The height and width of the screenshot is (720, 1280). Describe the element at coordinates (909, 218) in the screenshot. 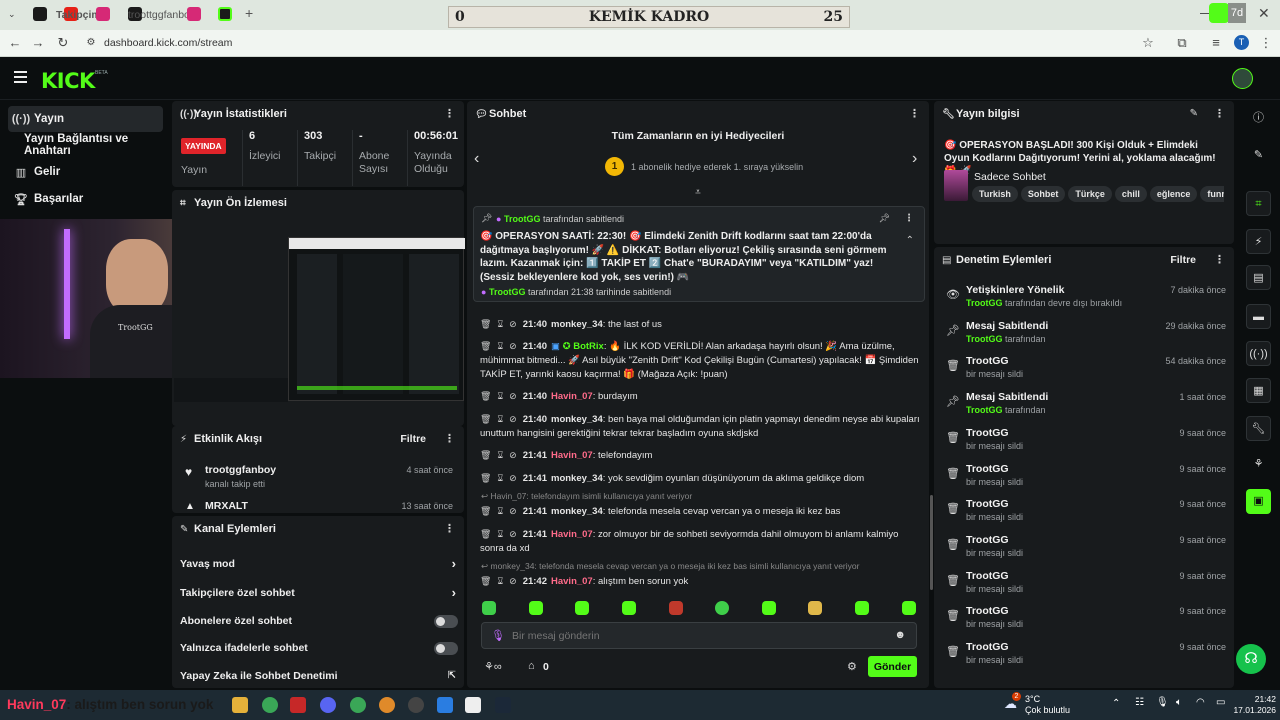

I see `pinned-more-icon: ⋮` at that location.